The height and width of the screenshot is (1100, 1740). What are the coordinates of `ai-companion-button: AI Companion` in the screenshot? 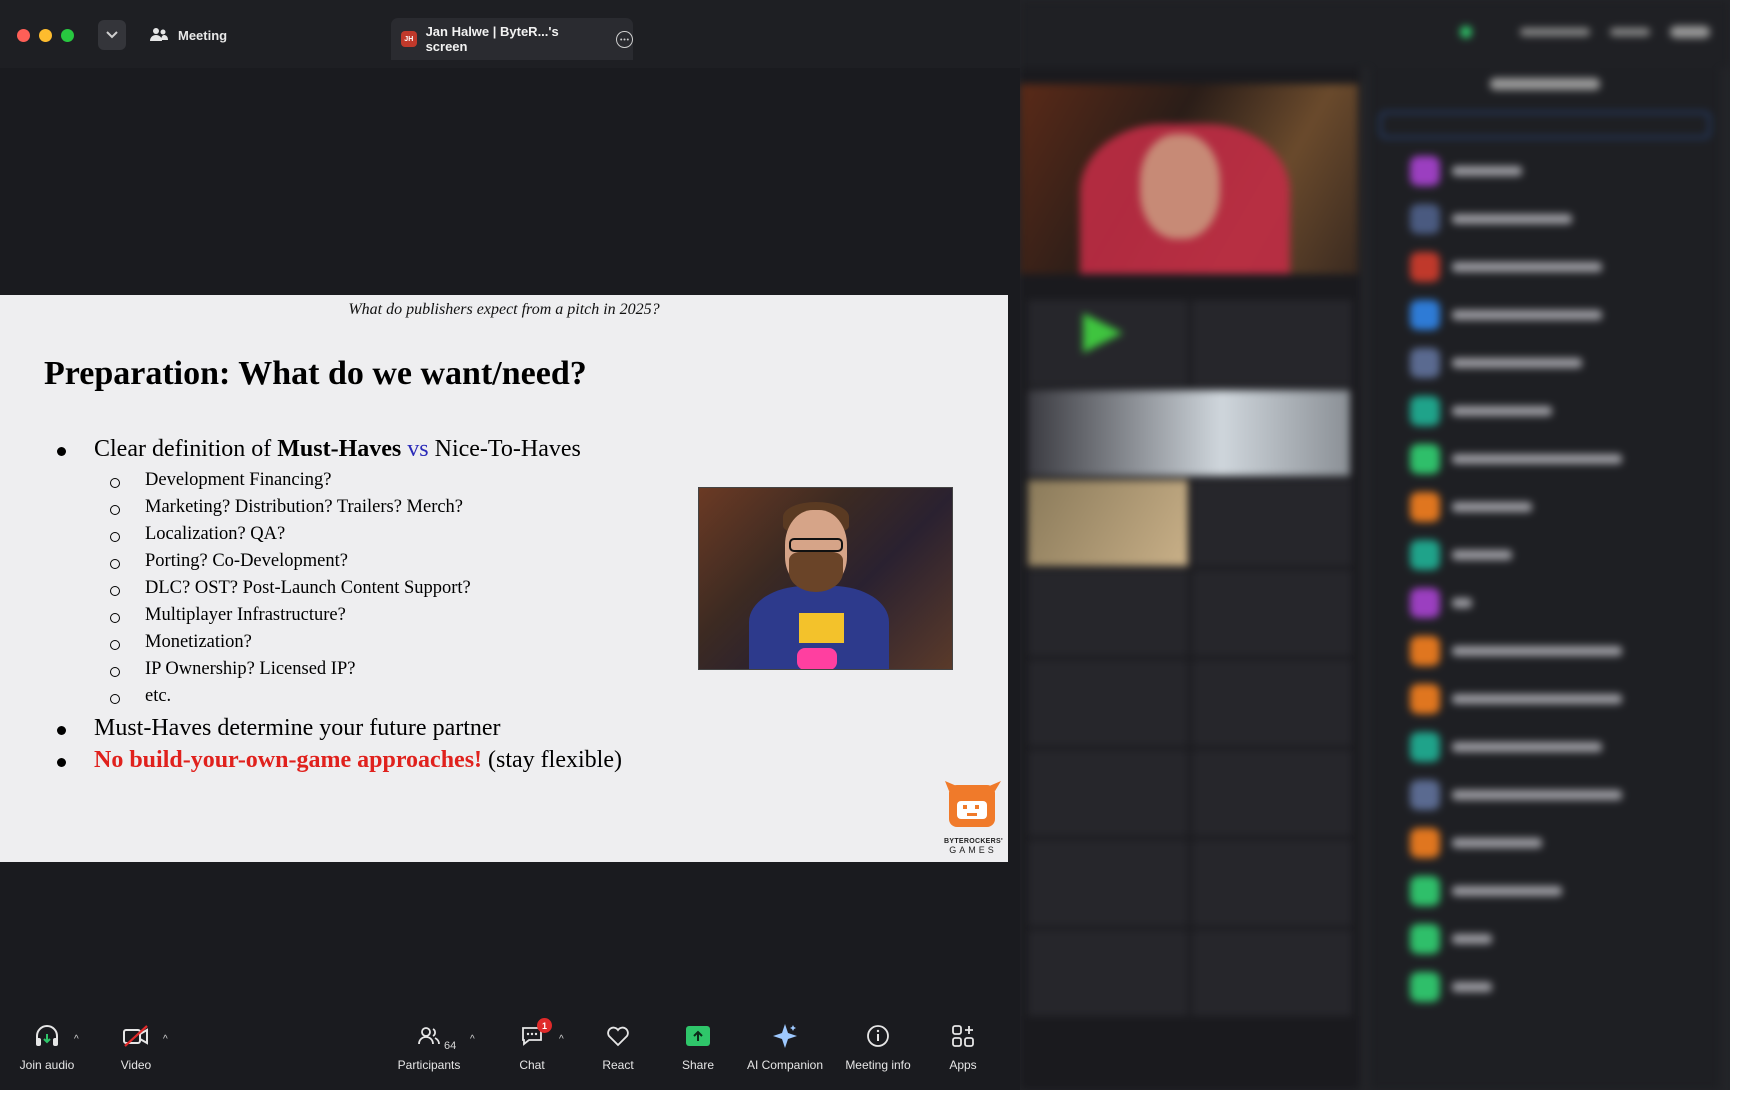 It's located at (785, 1055).